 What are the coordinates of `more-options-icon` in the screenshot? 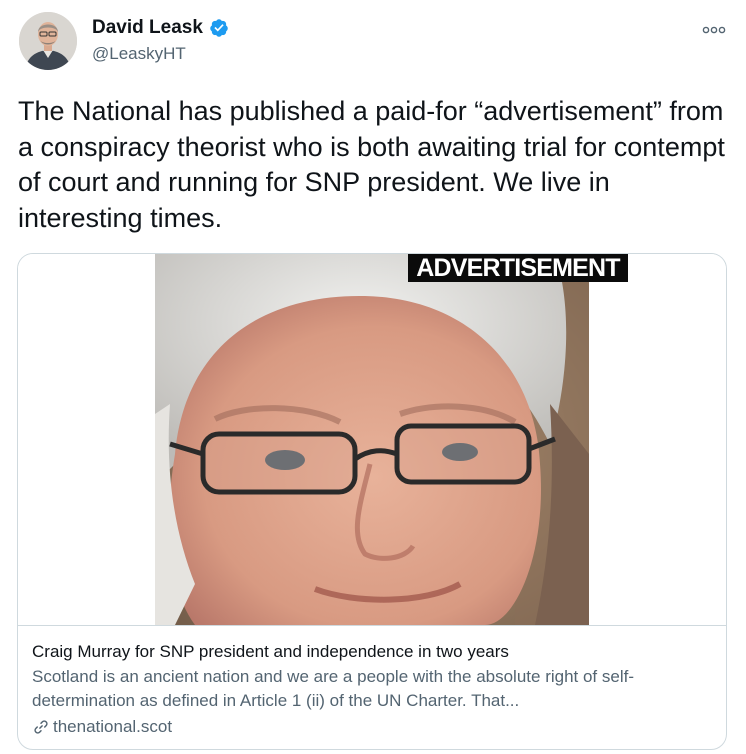 It's located at (714, 30).